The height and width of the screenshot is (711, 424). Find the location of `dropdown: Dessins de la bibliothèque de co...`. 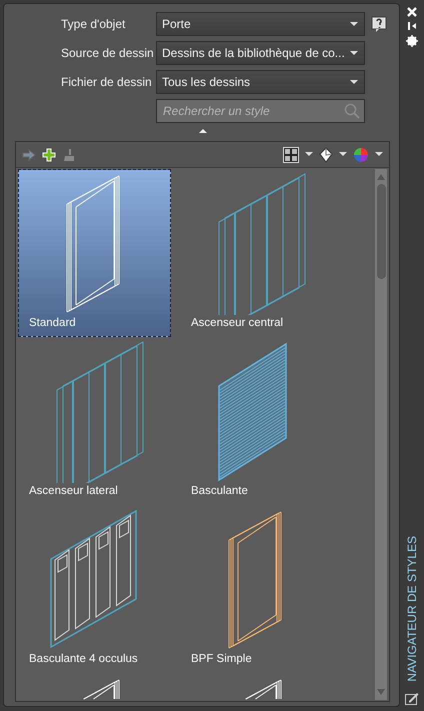

dropdown: Dessins de la bibliothèque de co... is located at coordinates (260, 53).